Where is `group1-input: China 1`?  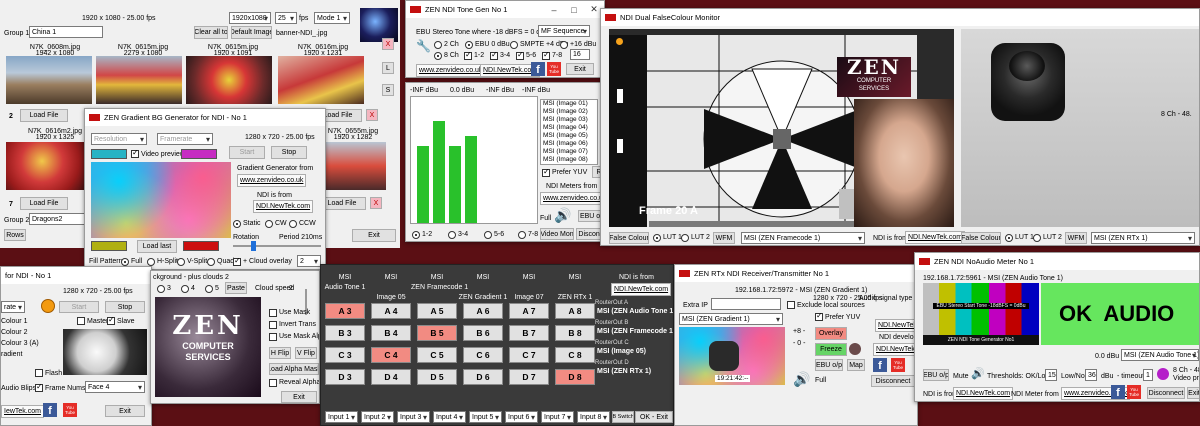 group1-input: China 1 is located at coordinates (66, 32).